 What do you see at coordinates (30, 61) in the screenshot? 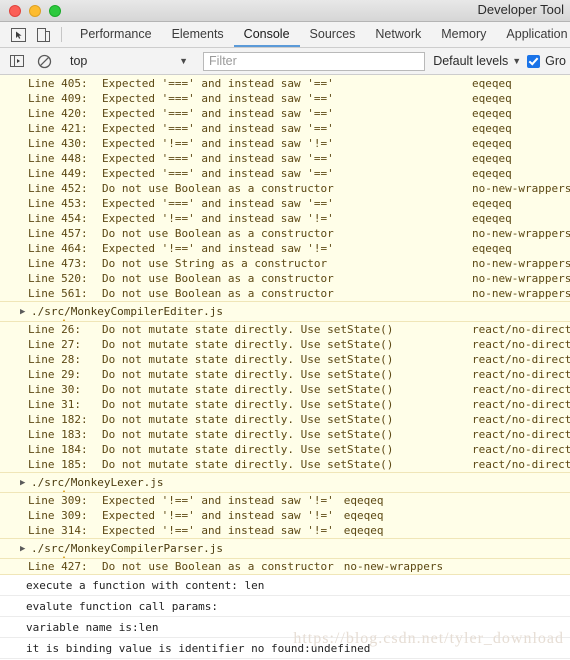
I see `console-filterbar-icons` at bounding box center [30, 61].